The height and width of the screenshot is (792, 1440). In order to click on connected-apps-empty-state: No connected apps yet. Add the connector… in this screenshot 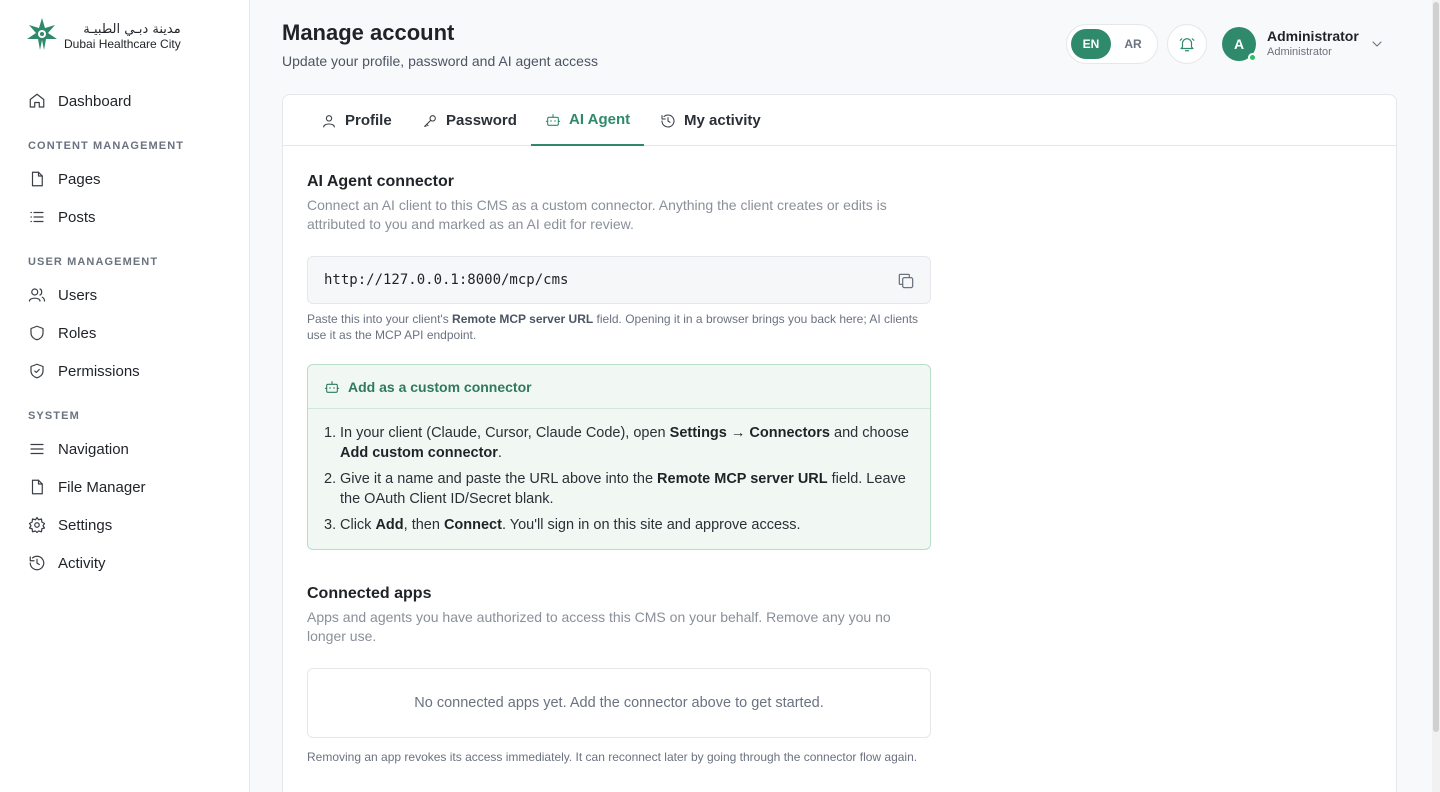, I will do `click(619, 703)`.